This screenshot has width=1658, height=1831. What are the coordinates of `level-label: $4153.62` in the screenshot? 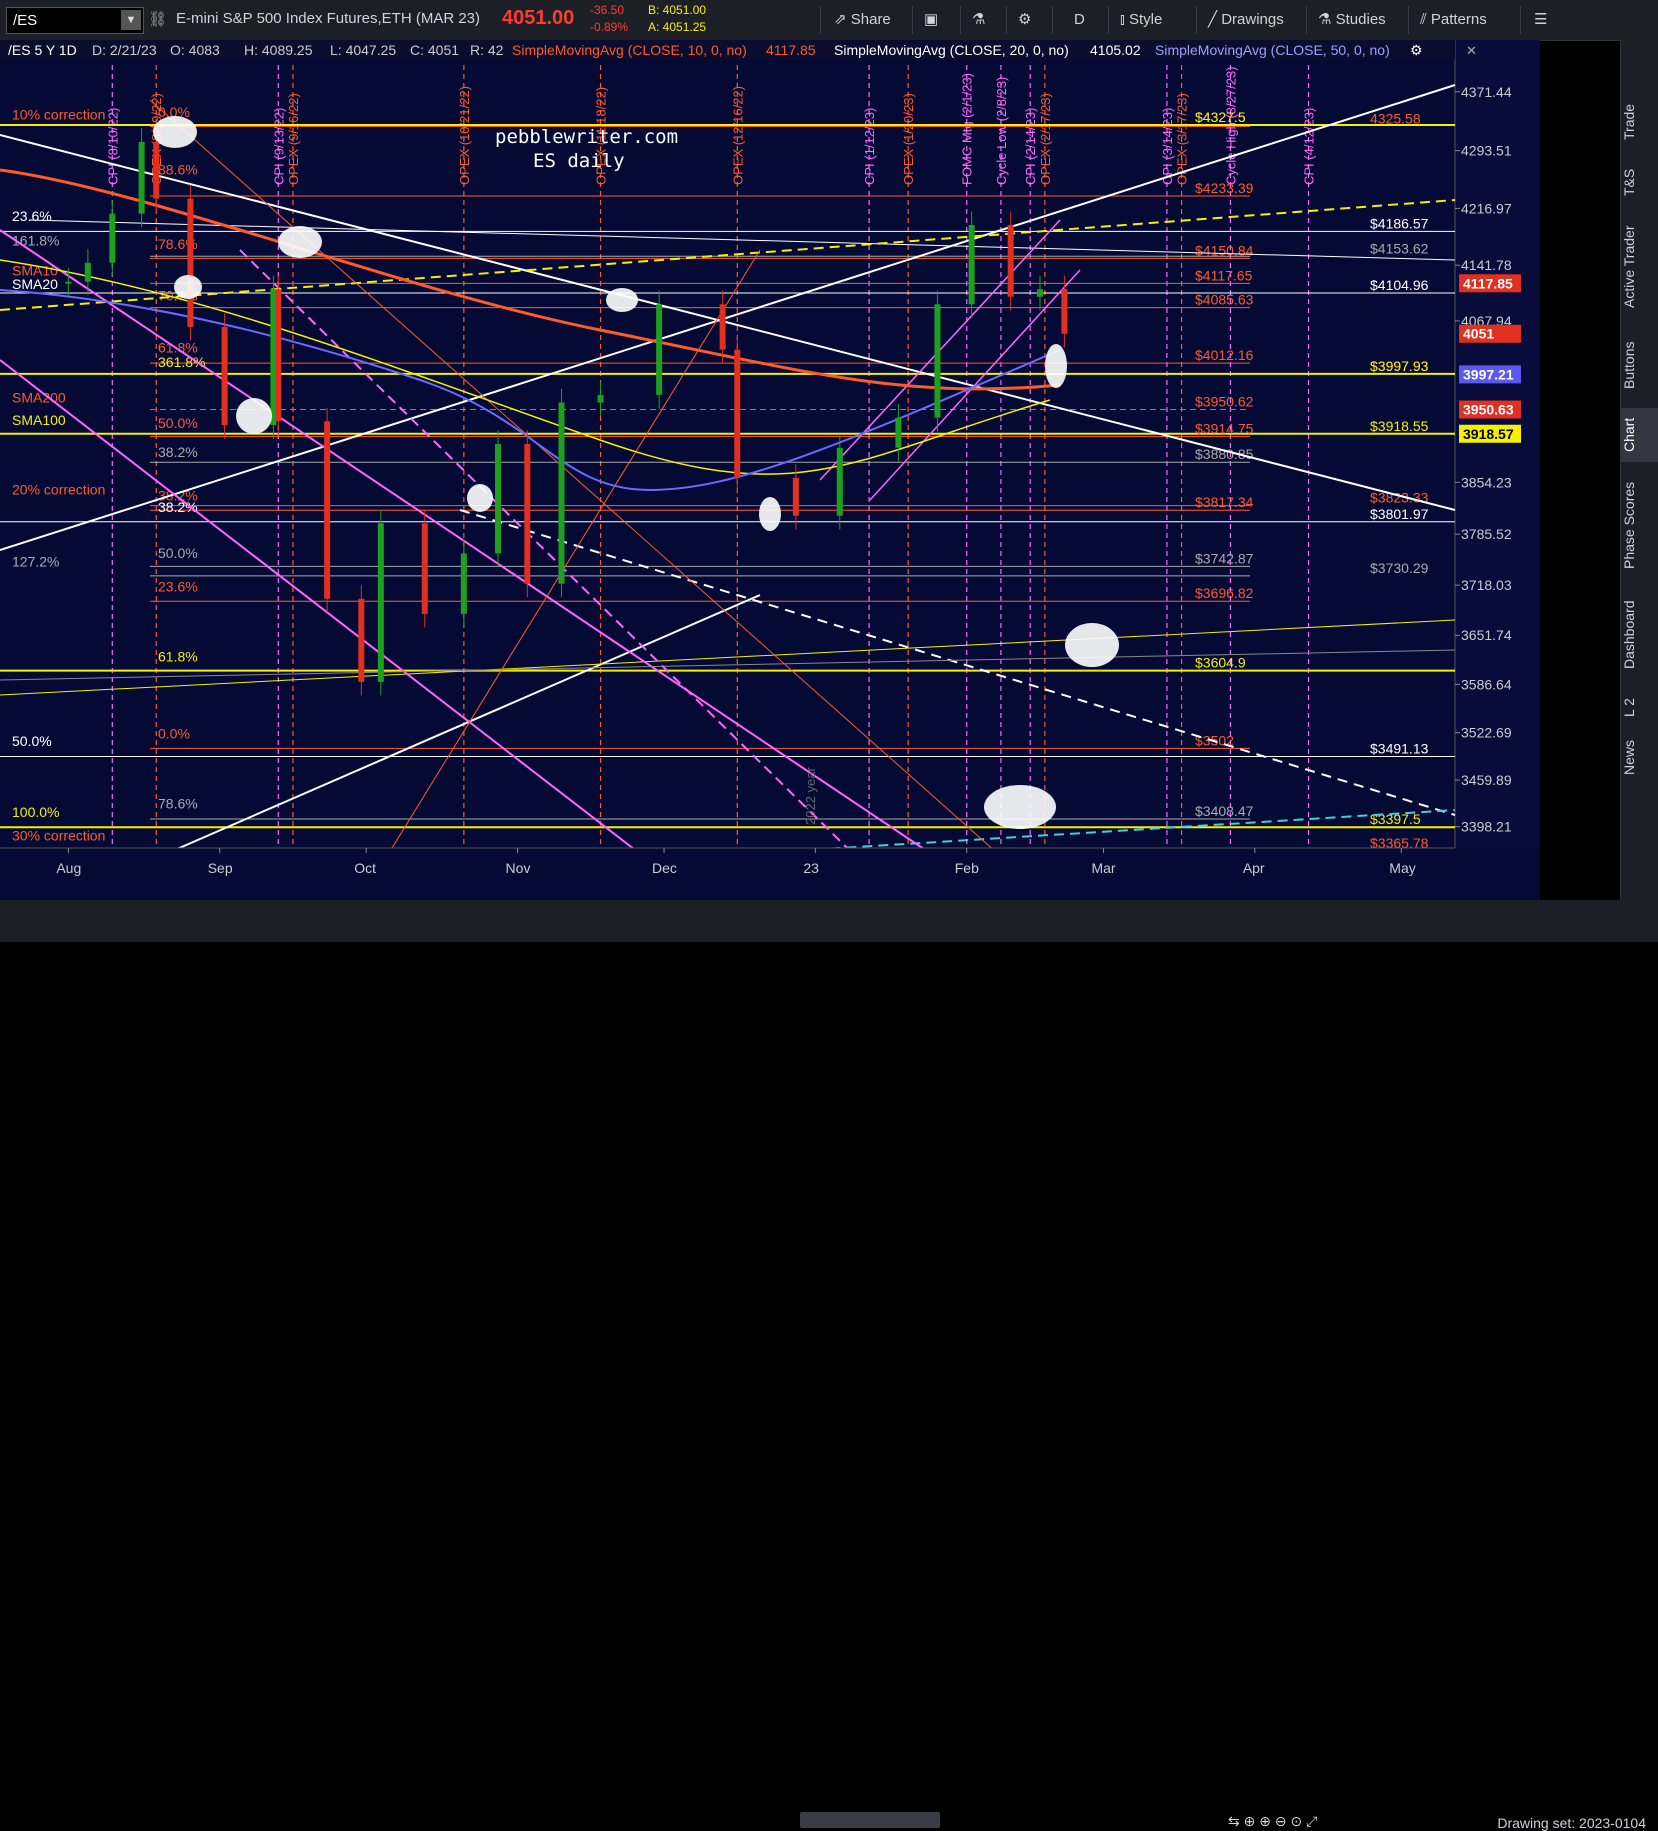 It's located at (1399, 248).